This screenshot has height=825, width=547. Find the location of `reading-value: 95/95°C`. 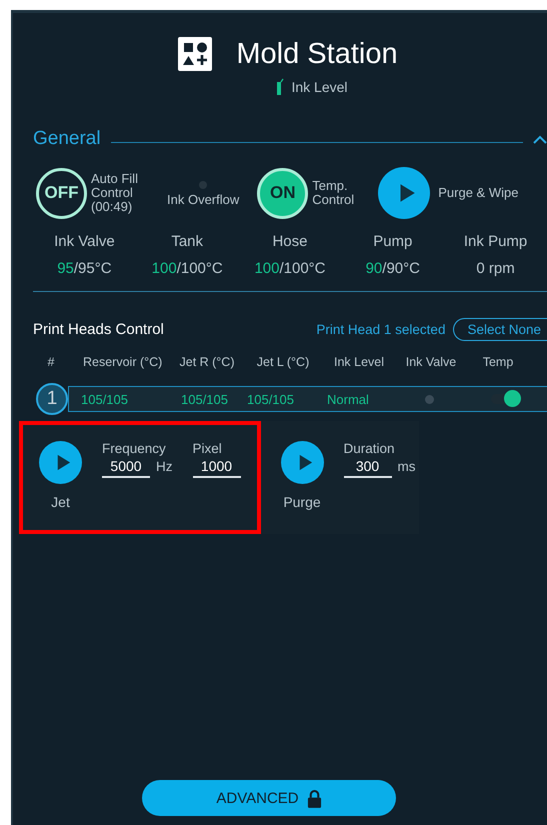

reading-value: 95/95°C is located at coordinates (84, 268).